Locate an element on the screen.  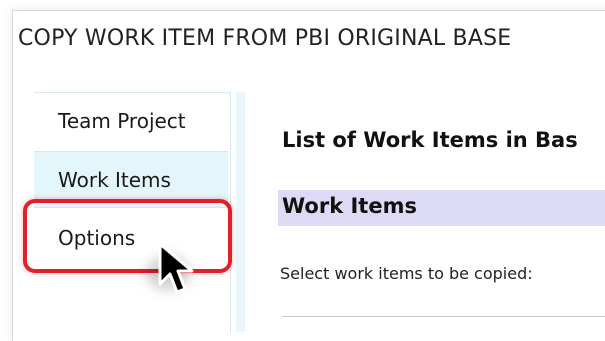
sidebar-item-team-project: Team Project is located at coordinates (131, 121).